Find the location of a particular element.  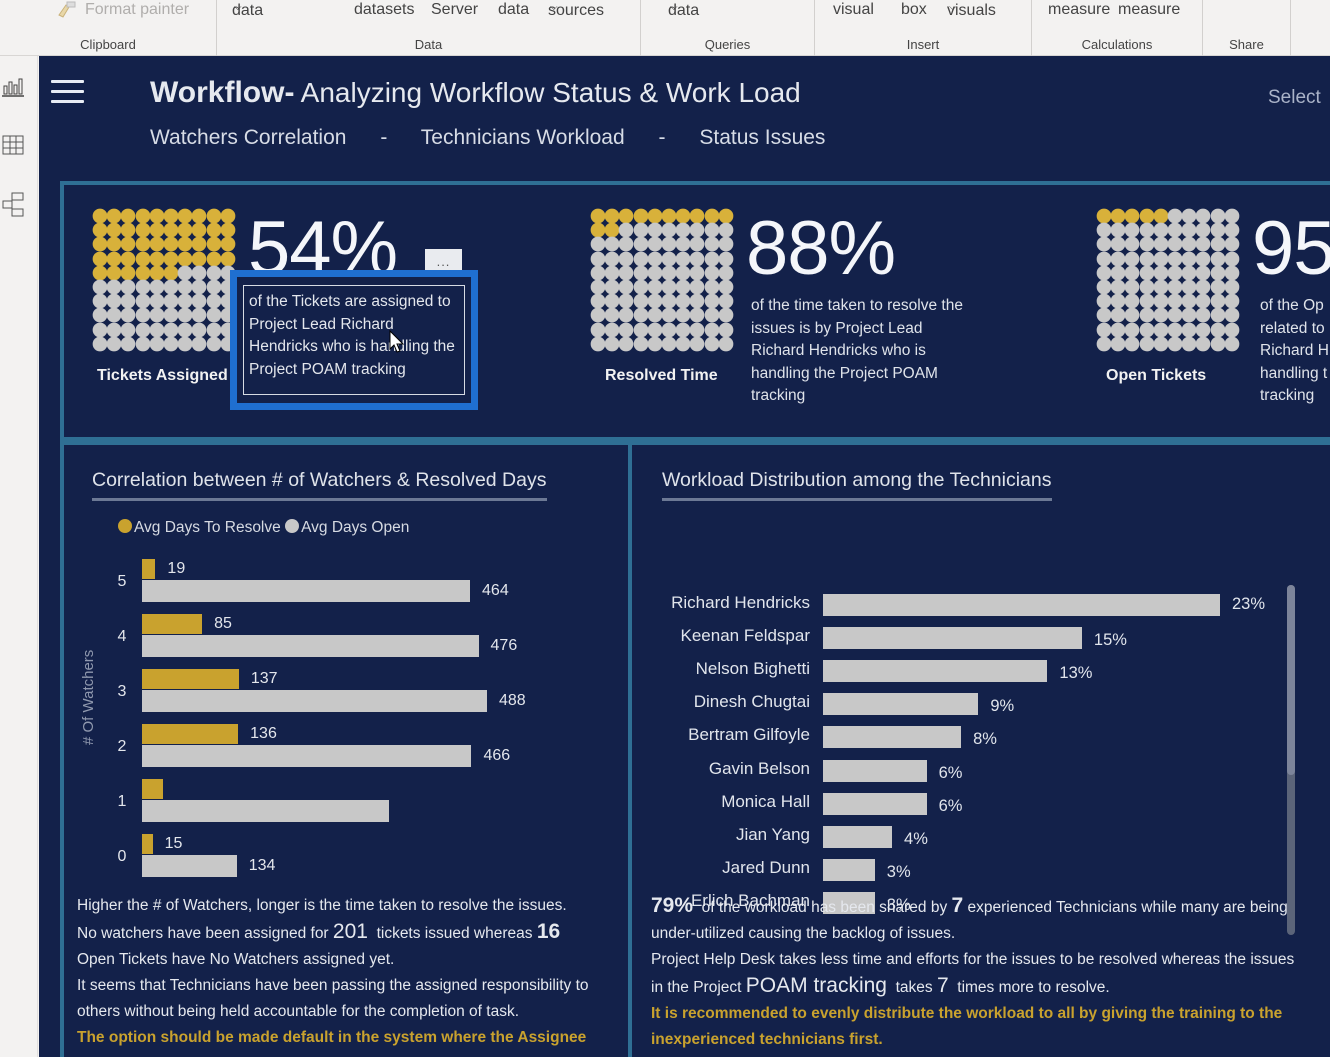

text-box-button: box is located at coordinates (914, 10).